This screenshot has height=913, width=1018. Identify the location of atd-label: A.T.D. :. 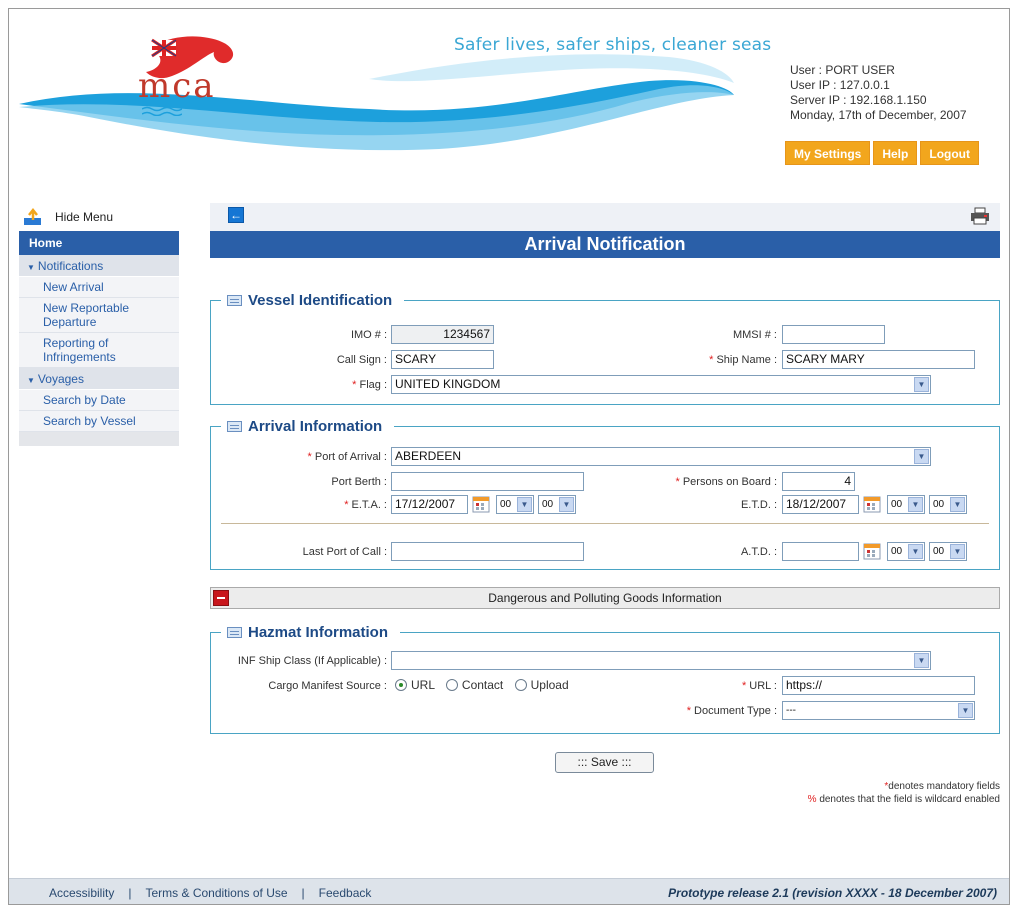
(758, 552).